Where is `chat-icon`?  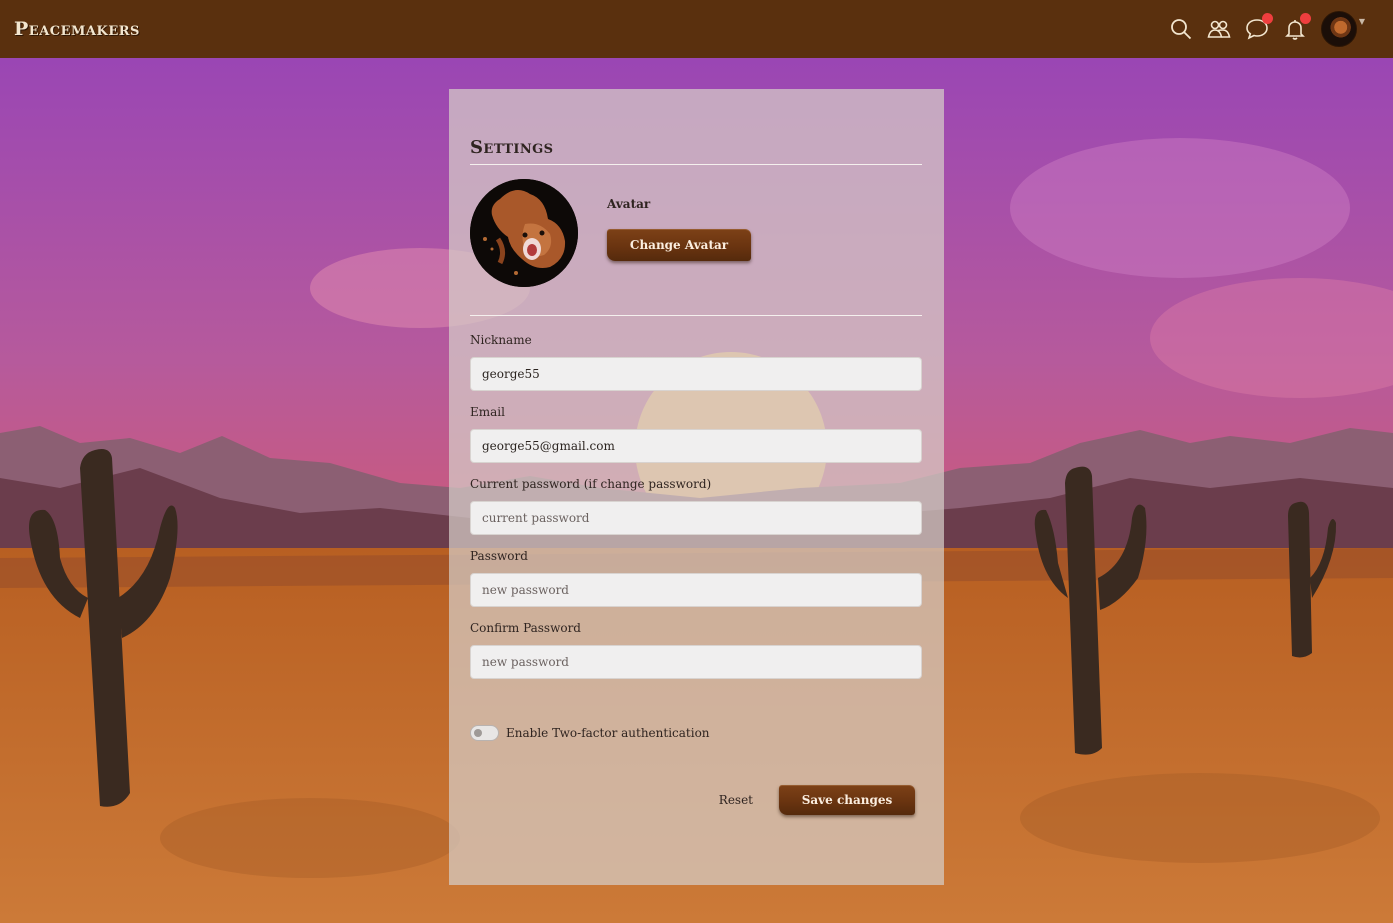 chat-icon is located at coordinates (1259, 27).